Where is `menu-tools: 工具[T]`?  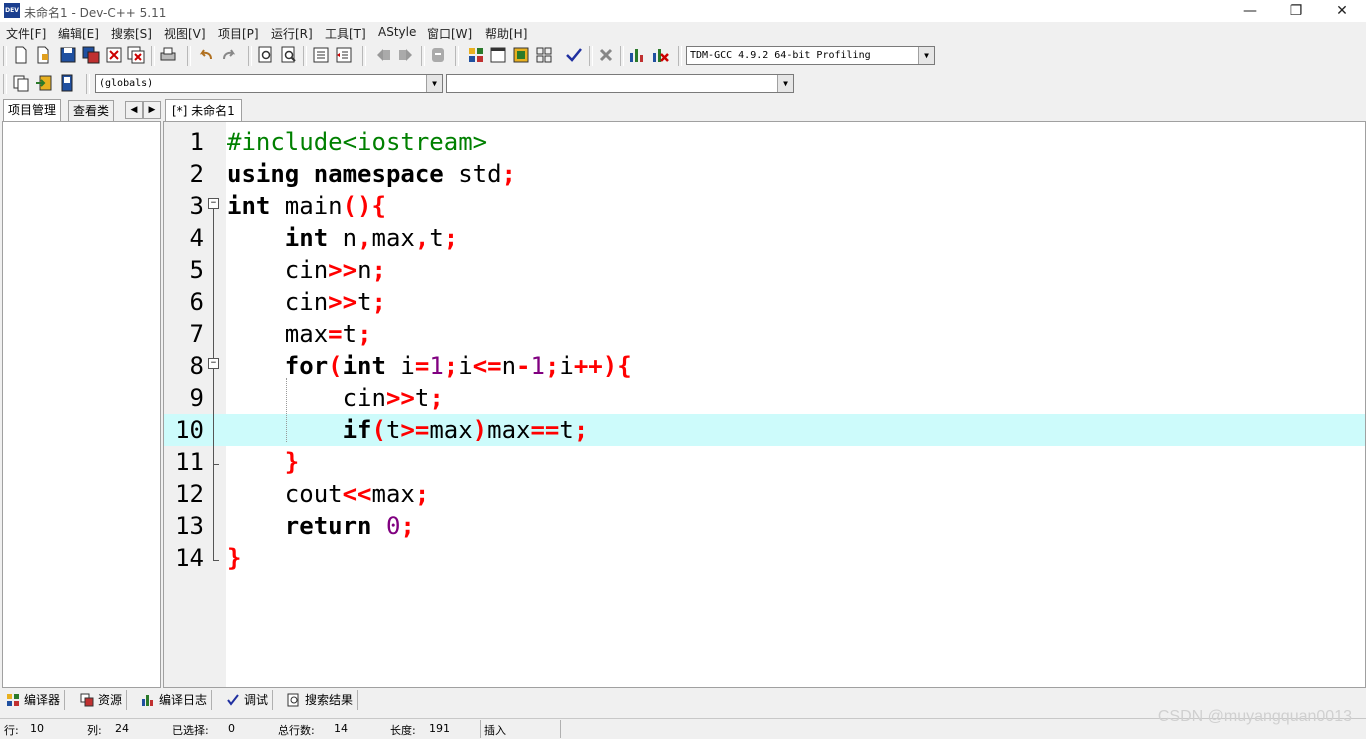 menu-tools: 工具[T] is located at coordinates (345, 33).